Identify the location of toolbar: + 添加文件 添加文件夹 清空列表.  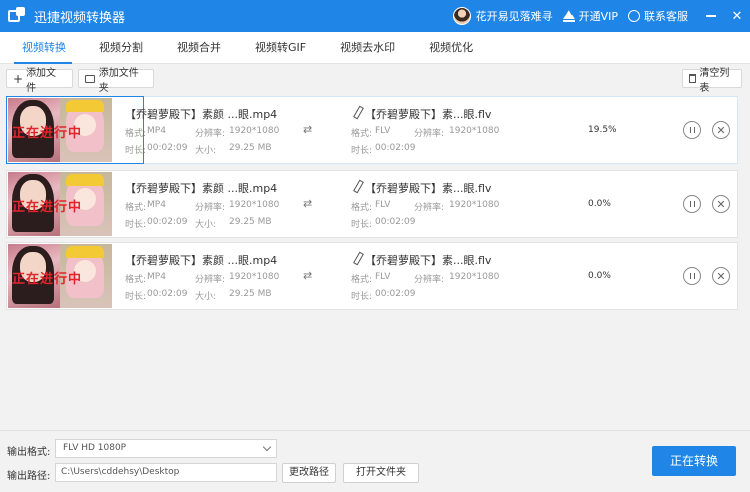
(375, 79).